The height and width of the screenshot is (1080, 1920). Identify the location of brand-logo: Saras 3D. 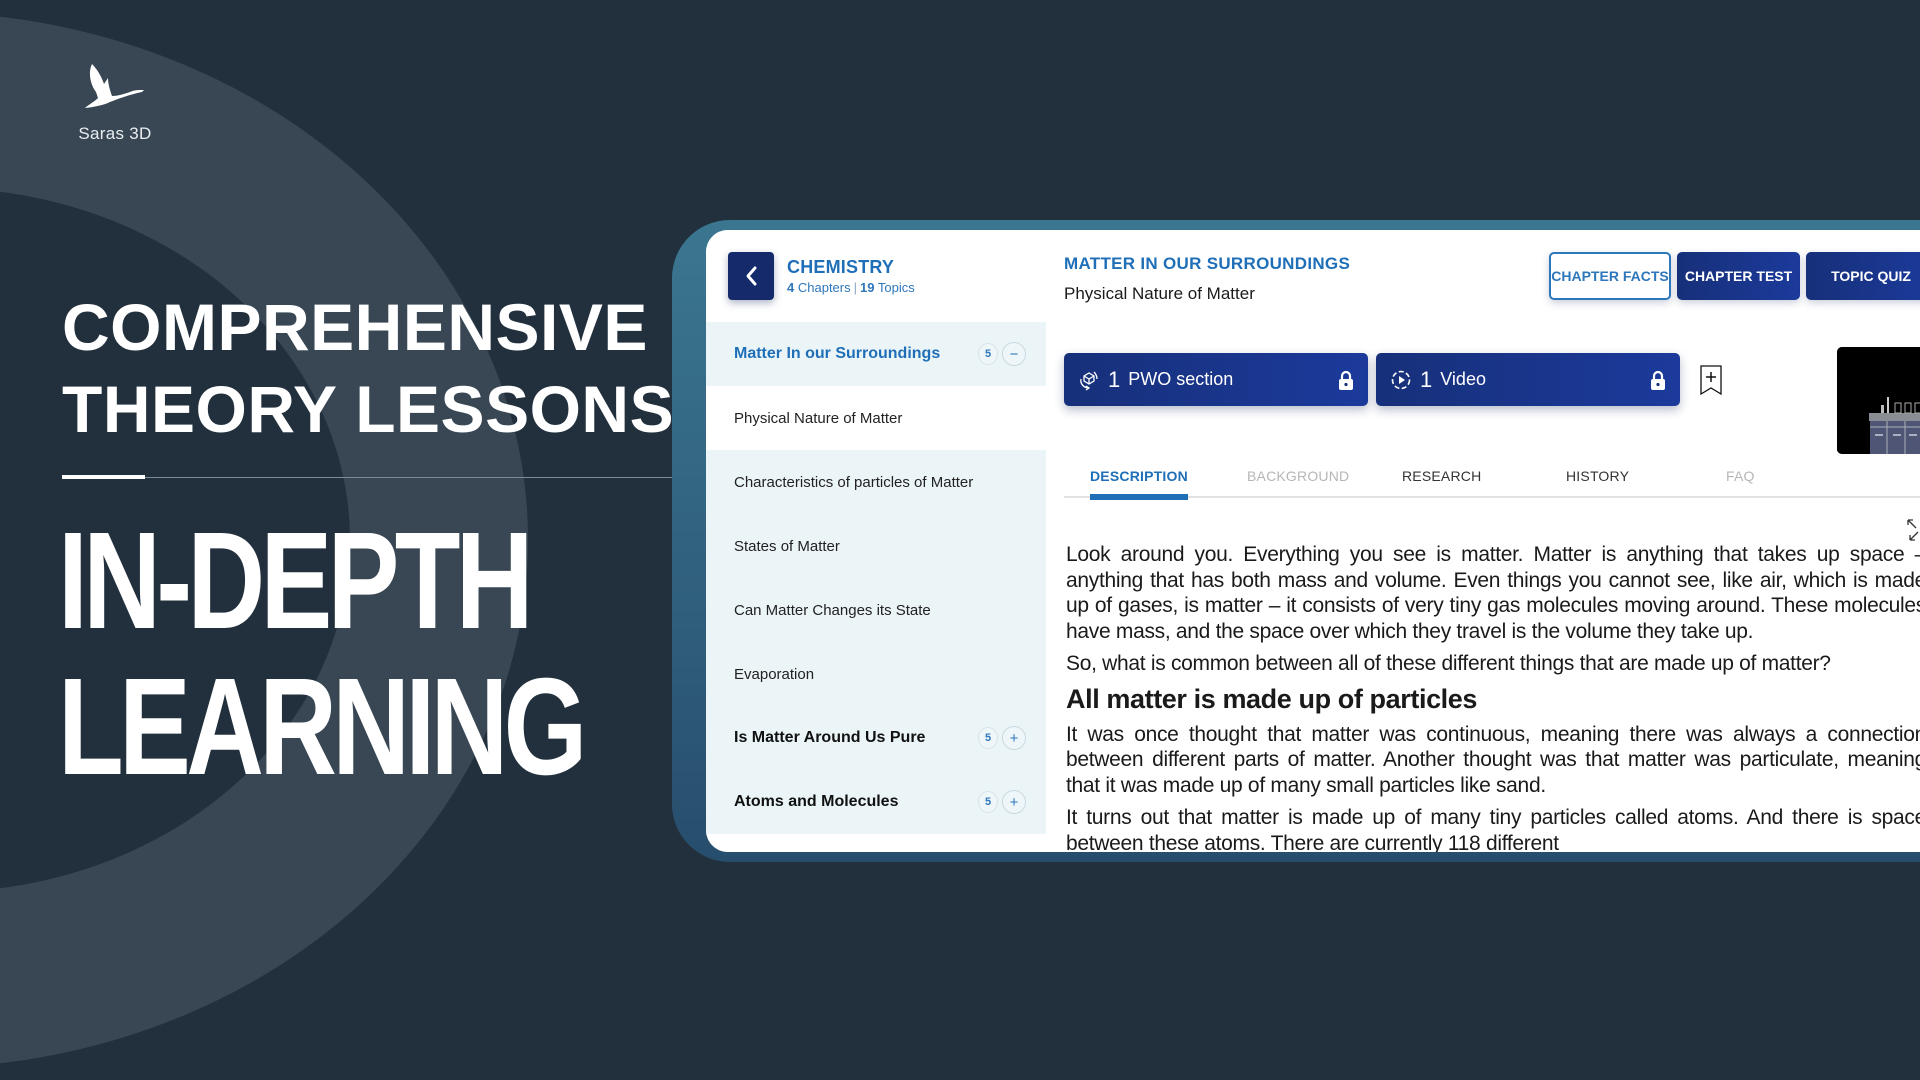
(115, 103).